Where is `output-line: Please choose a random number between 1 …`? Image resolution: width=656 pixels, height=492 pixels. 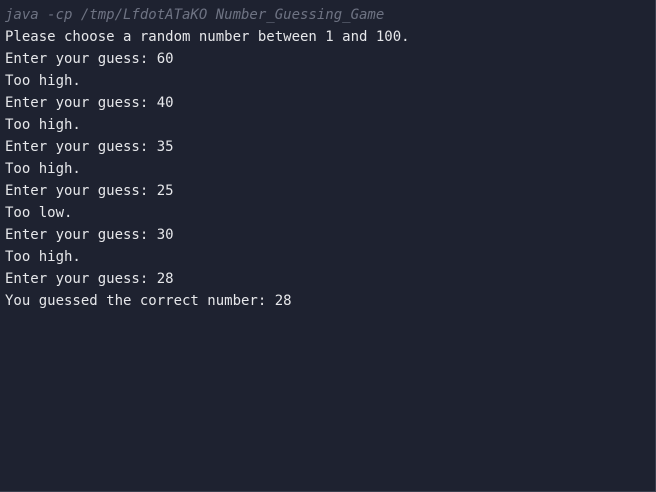 output-line: Please choose a random number between 1 … is located at coordinates (207, 37).